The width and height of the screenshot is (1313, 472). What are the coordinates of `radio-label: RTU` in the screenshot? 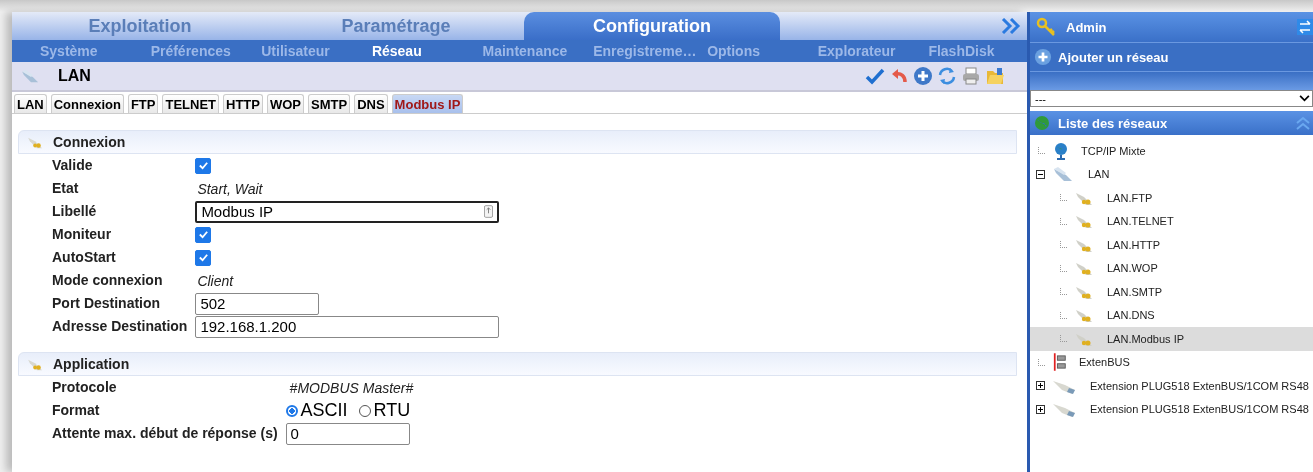 It's located at (392, 410).